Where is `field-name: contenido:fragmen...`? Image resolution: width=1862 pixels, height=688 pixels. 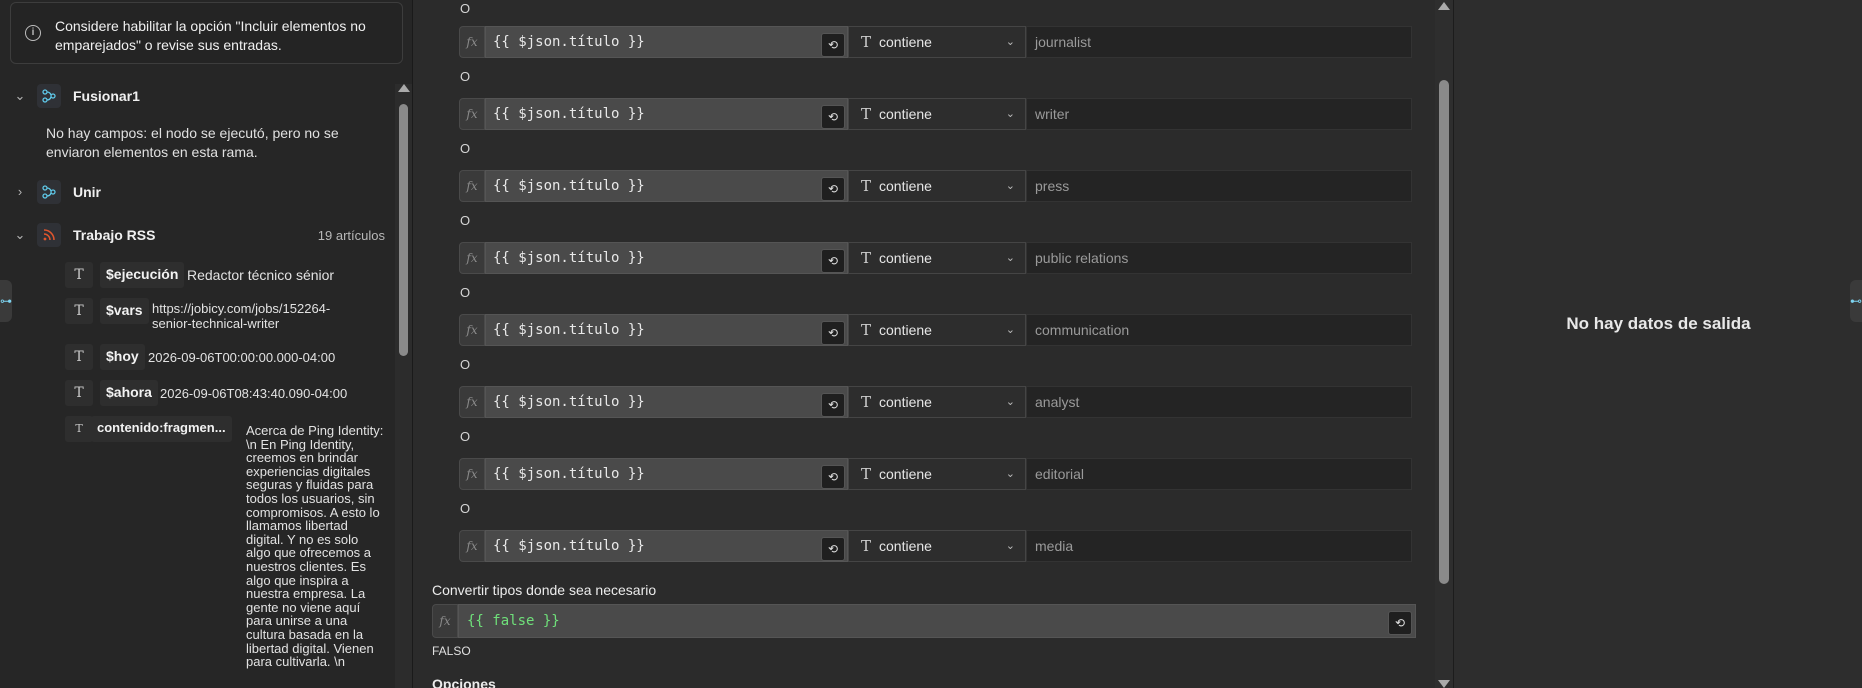
field-name: contenido:fragmen... is located at coordinates (161, 429).